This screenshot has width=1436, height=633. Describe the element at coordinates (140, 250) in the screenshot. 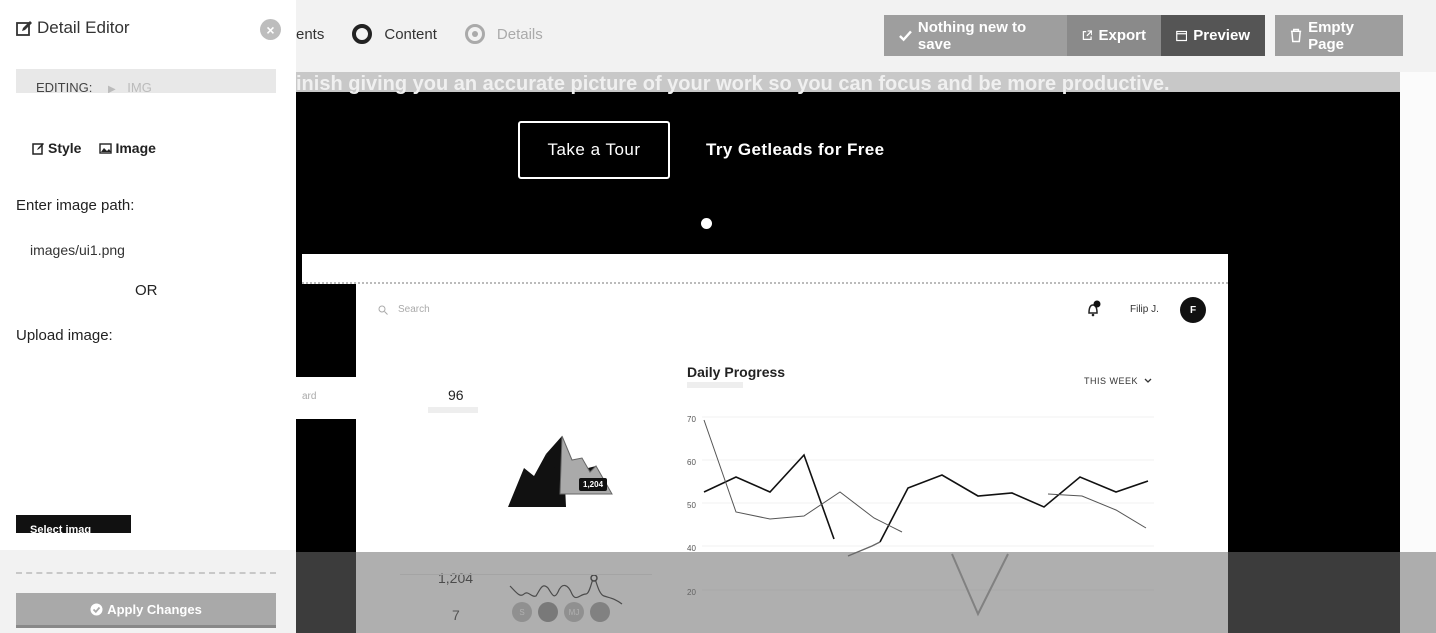

I see `image-path-input` at that location.